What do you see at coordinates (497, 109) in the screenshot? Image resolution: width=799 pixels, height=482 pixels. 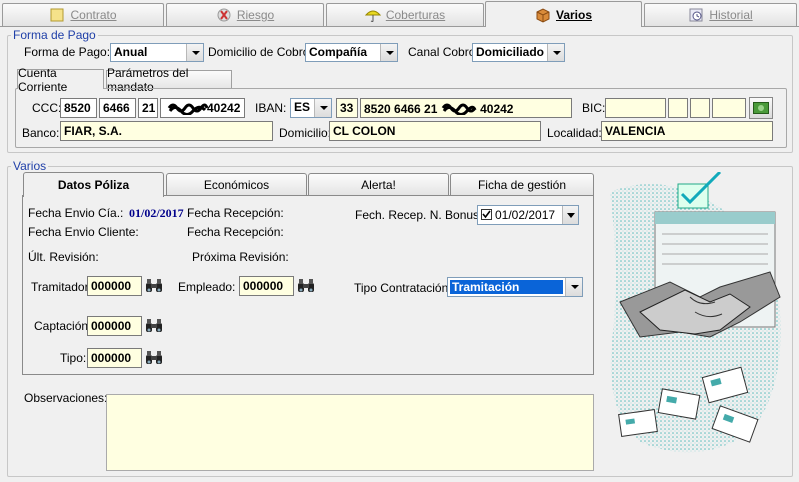 I see `iban-number-end: 40242` at bounding box center [497, 109].